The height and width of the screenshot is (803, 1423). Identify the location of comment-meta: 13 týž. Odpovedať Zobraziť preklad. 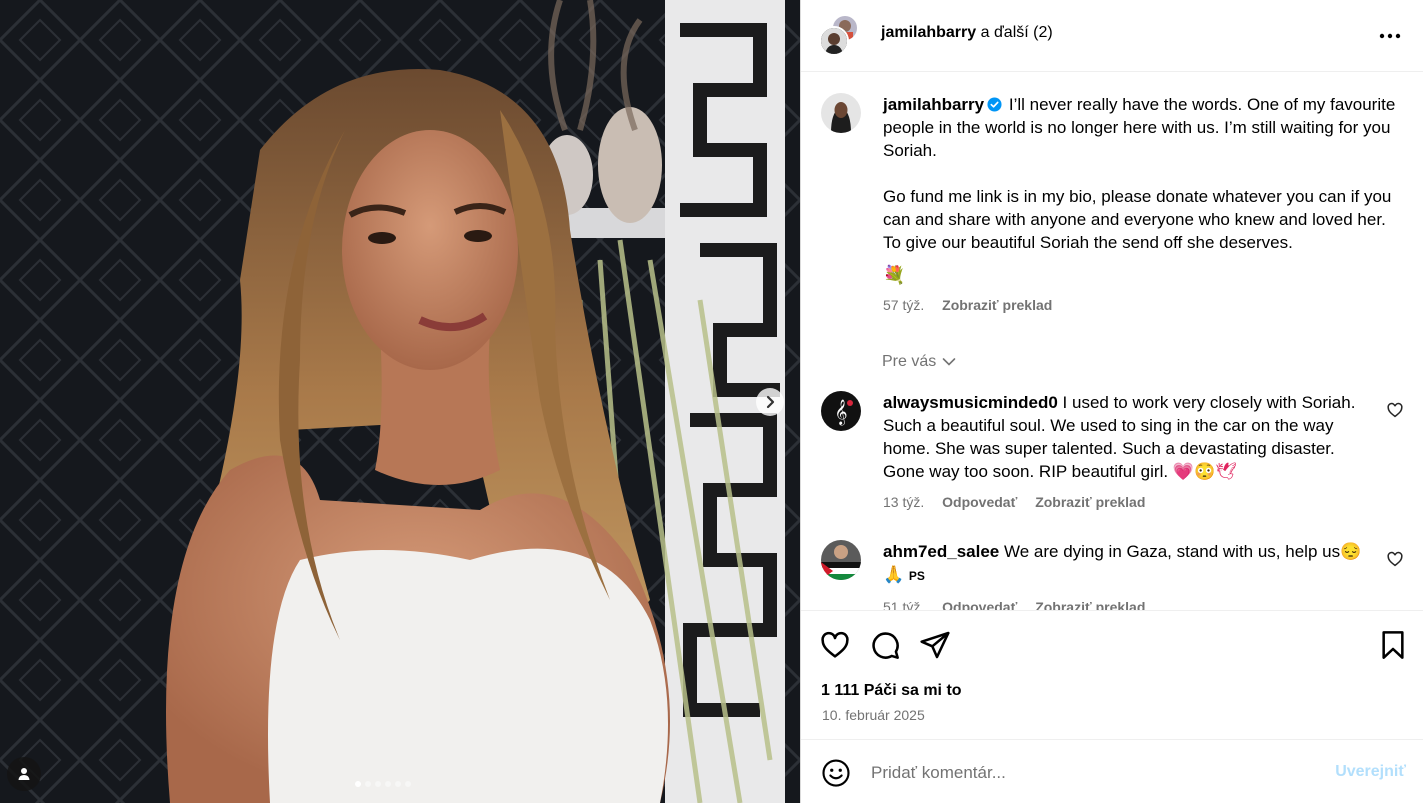
(1126, 502).